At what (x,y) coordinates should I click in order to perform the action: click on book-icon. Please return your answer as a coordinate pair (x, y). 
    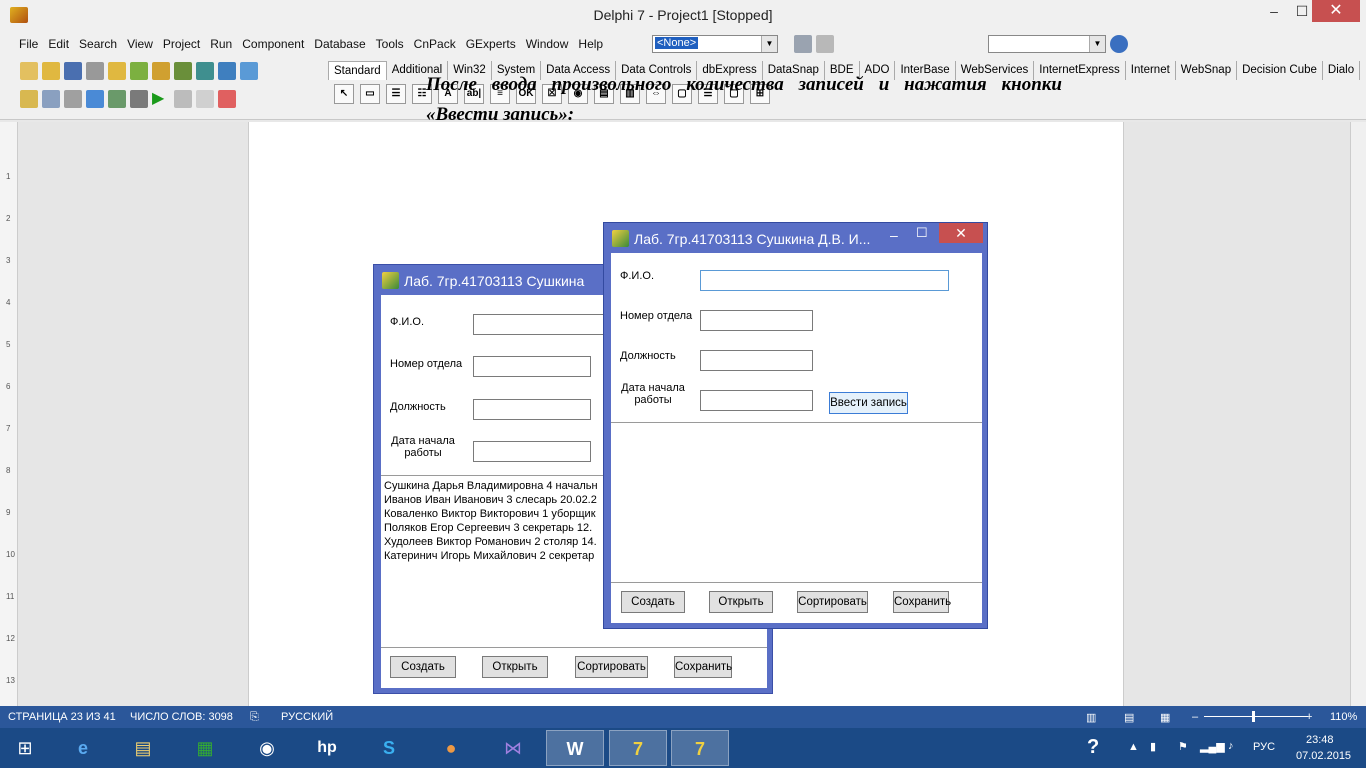
    Looking at the image, I should click on (205, 71).